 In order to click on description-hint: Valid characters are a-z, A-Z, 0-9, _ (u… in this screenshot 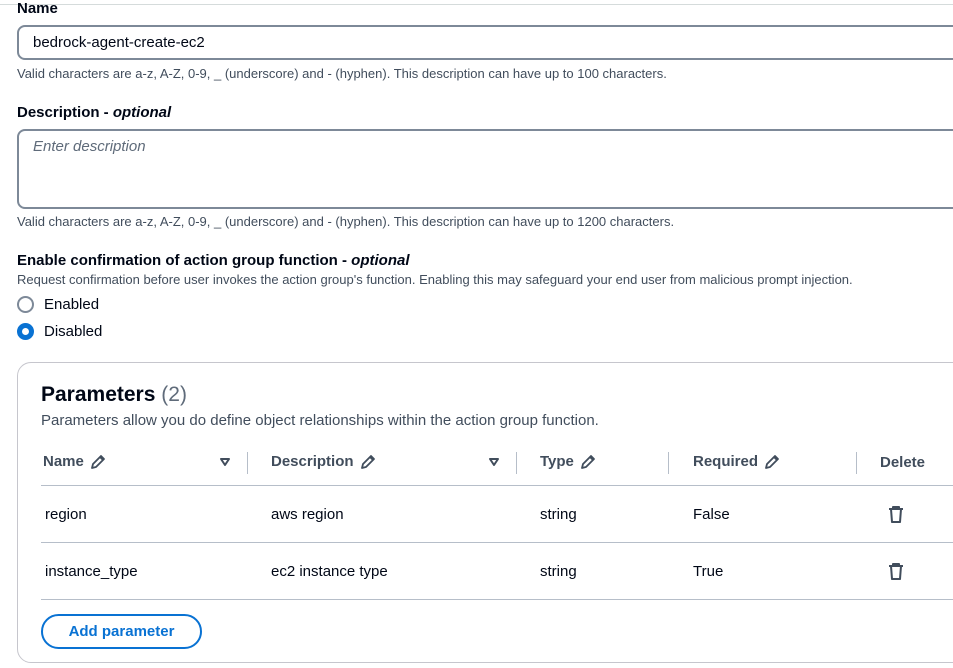, I will do `click(346, 221)`.